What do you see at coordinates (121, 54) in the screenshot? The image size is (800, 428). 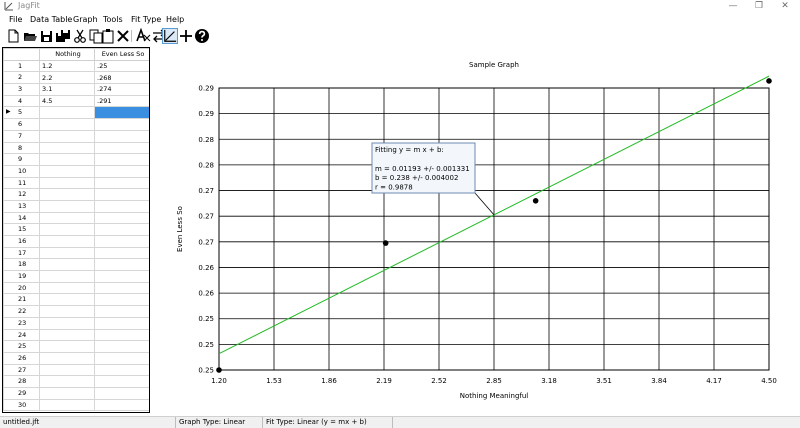 I see `column-header-even-less-so: Even Less So` at bounding box center [121, 54].